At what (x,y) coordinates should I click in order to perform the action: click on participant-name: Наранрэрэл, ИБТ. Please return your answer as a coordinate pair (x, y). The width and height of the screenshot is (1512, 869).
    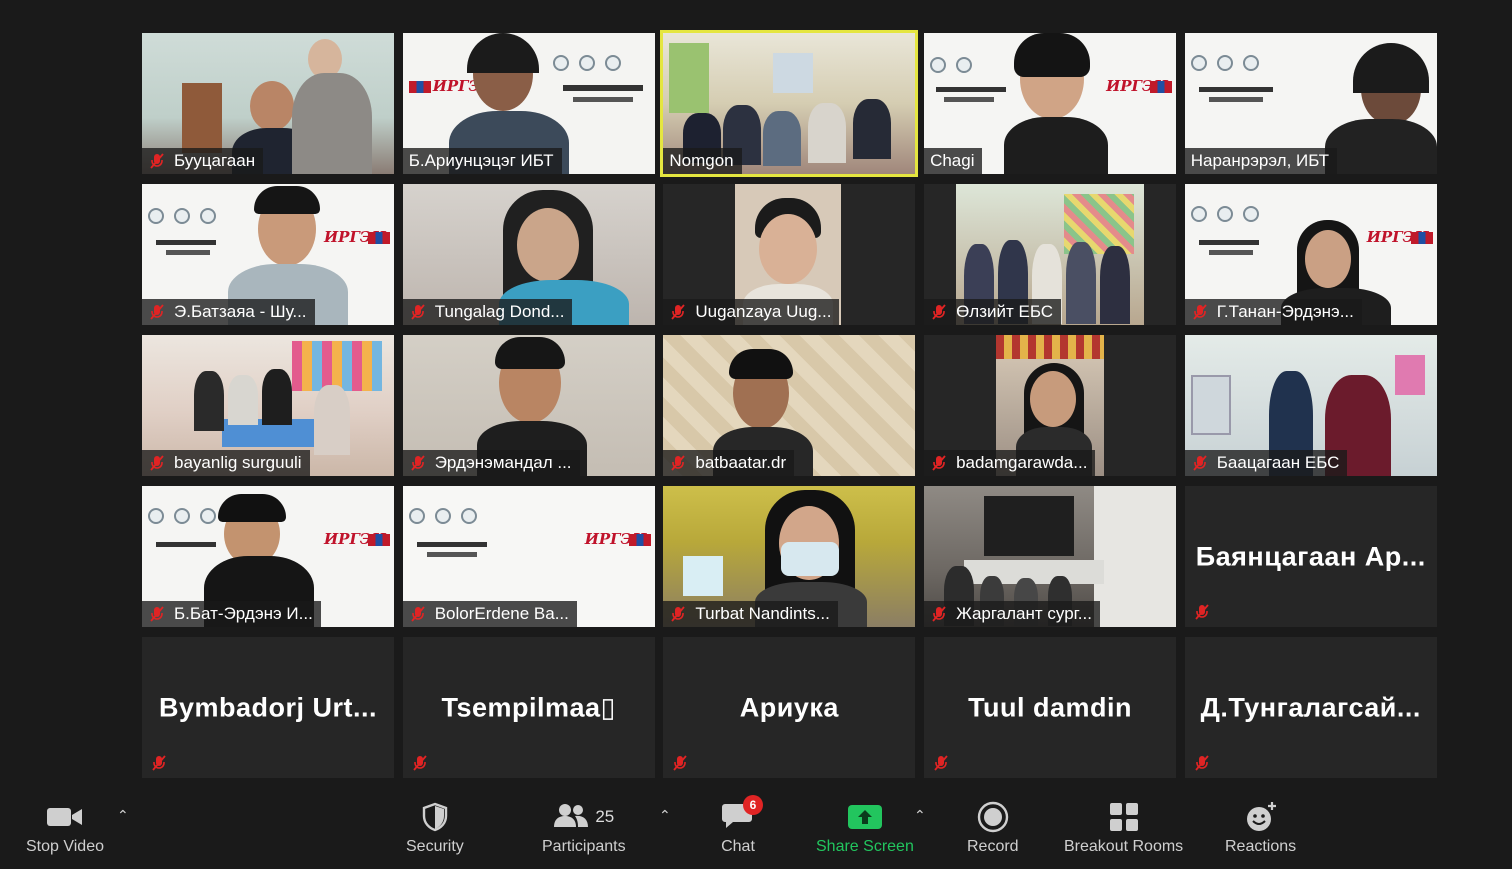
    Looking at the image, I should click on (1260, 160).